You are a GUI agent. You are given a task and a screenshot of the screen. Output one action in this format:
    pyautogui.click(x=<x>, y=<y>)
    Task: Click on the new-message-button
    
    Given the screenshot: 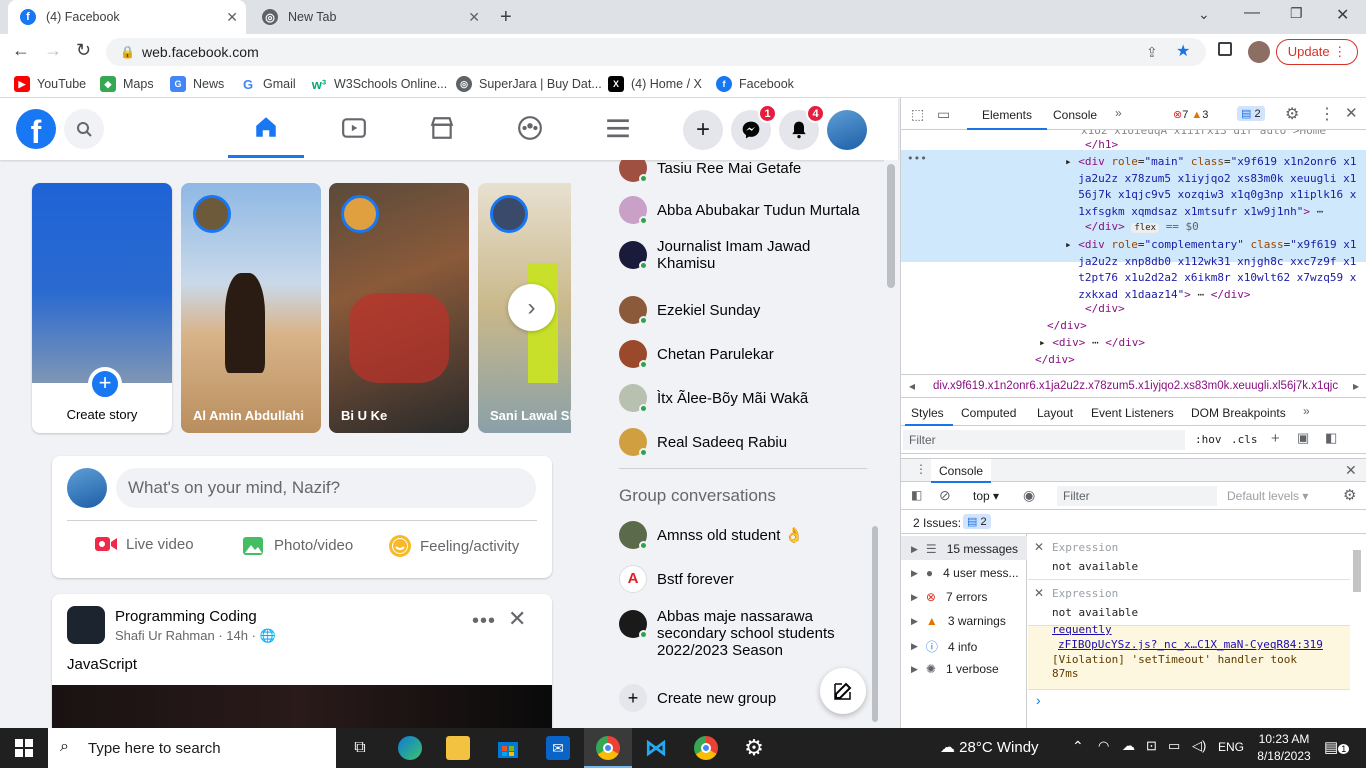 What is the action you would take?
    pyautogui.click(x=843, y=691)
    